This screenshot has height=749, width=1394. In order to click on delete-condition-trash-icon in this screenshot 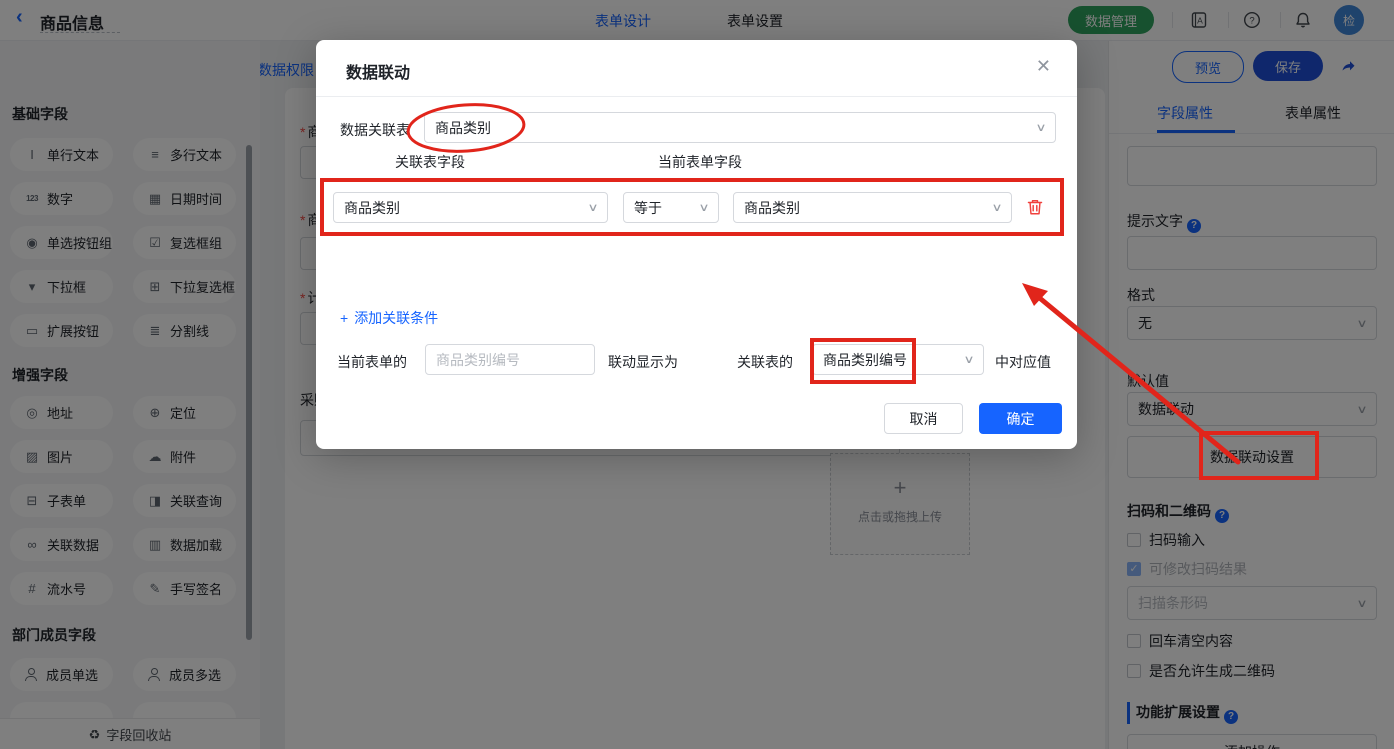, I will do `click(1035, 207)`.